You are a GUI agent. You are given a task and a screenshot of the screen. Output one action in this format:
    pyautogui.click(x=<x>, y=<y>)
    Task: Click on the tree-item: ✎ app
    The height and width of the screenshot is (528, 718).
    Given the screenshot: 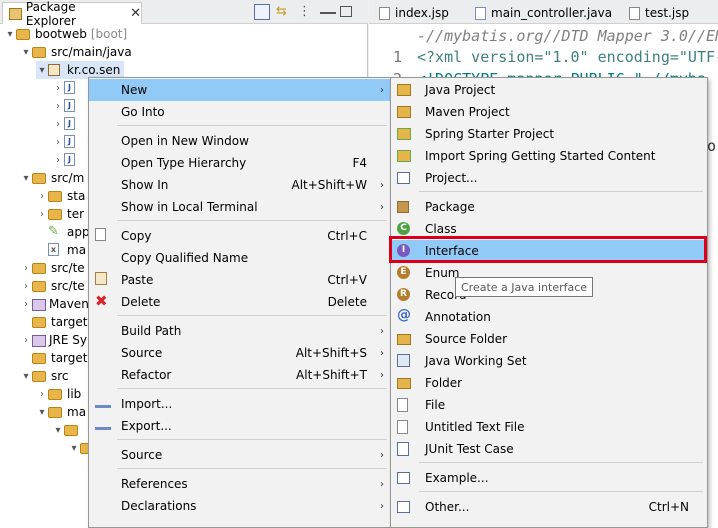 What is the action you would take?
    pyautogui.click(x=63, y=232)
    